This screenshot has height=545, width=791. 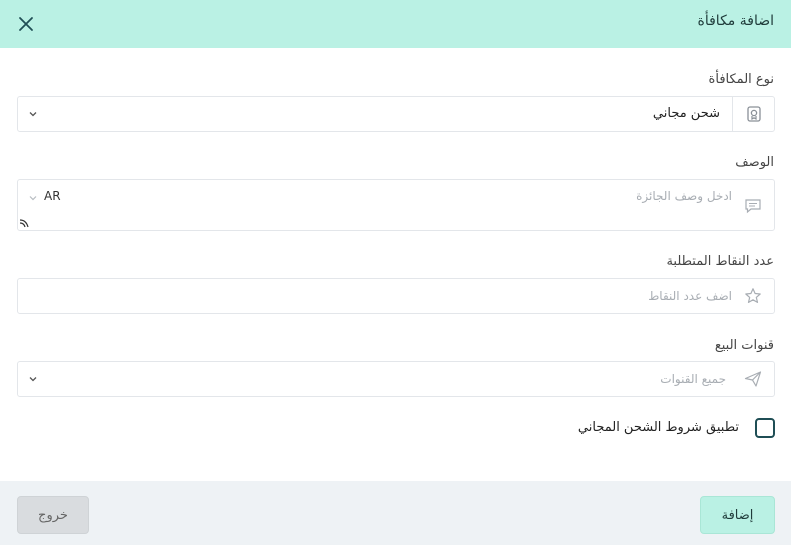 What do you see at coordinates (753, 114) in the screenshot?
I see `badge-icon` at bounding box center [753, 114].